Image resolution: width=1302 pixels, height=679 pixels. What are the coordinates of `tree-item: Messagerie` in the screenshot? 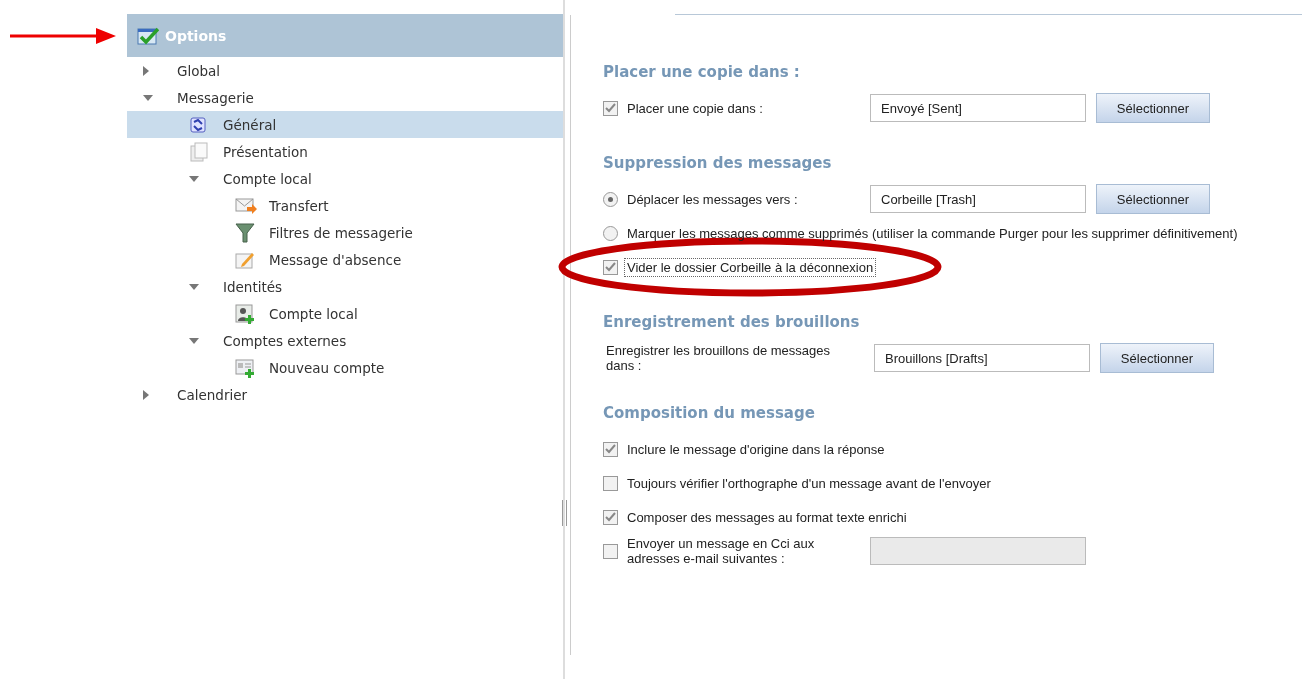 It's located at (345, 97).